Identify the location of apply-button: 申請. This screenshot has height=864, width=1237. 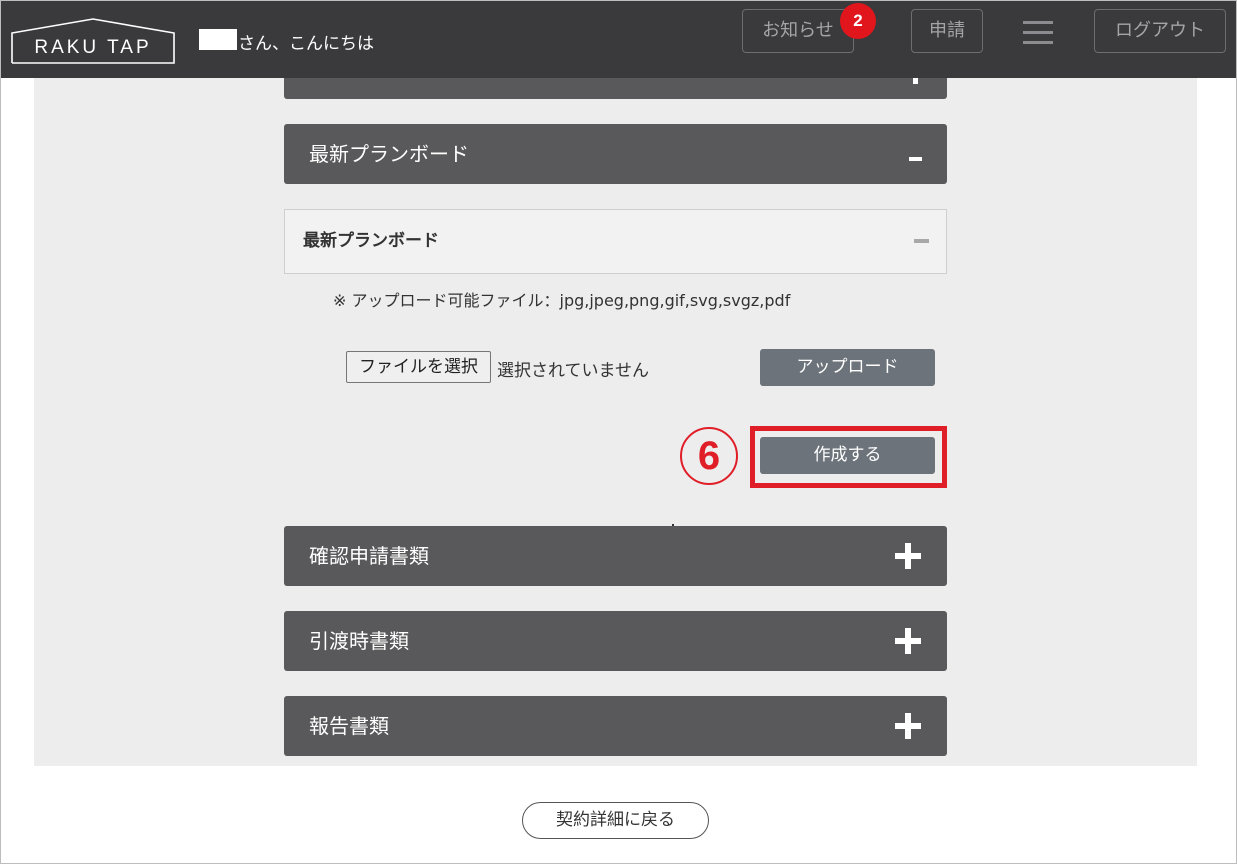
(947, 31).